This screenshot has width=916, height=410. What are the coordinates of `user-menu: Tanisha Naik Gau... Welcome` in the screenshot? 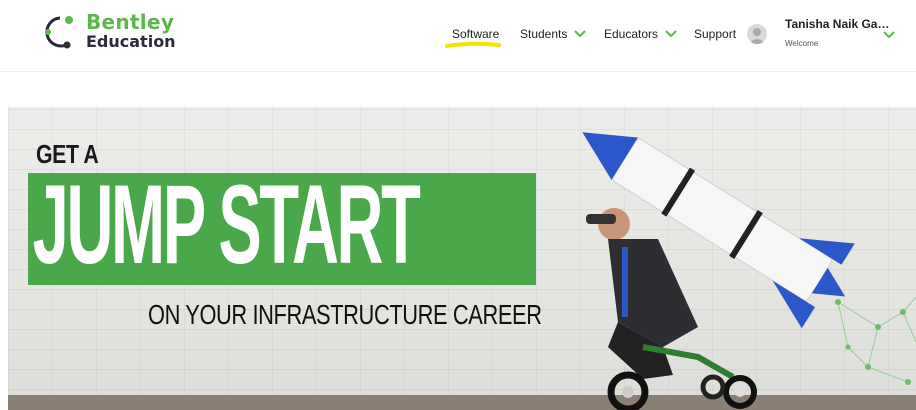 It's located at (838, 32).